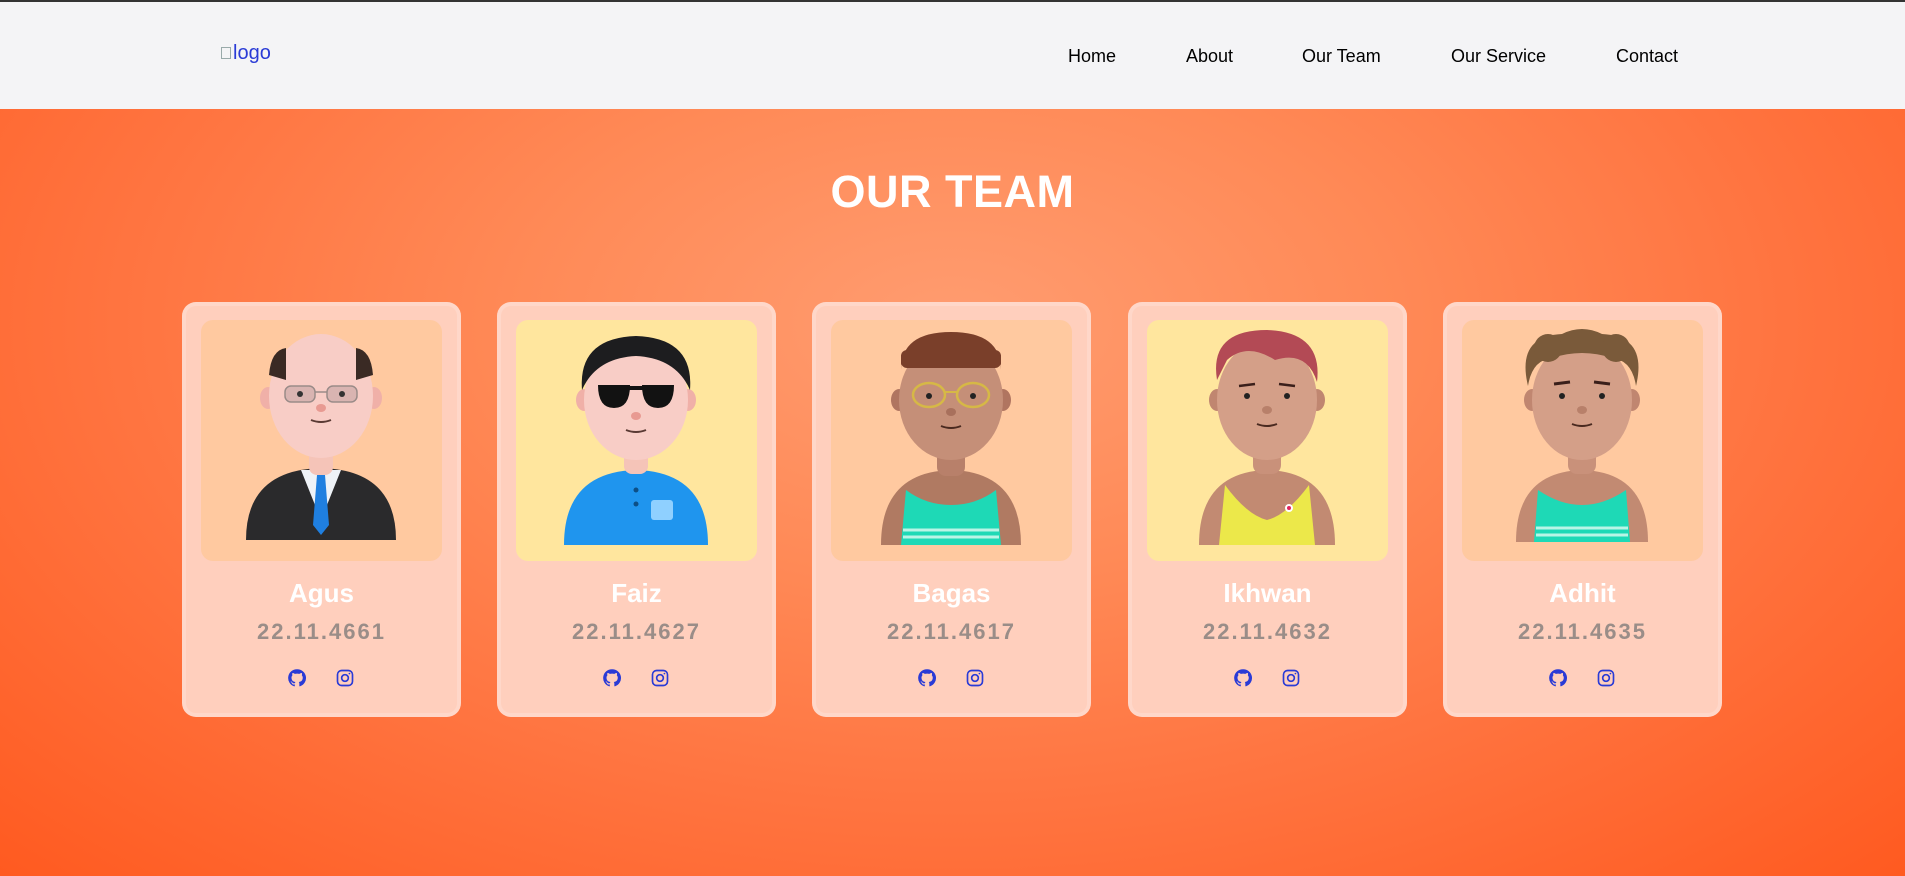 The image size is (1905, 876). I want to click on member-id: 22.11.4635, so click(1582, 631).